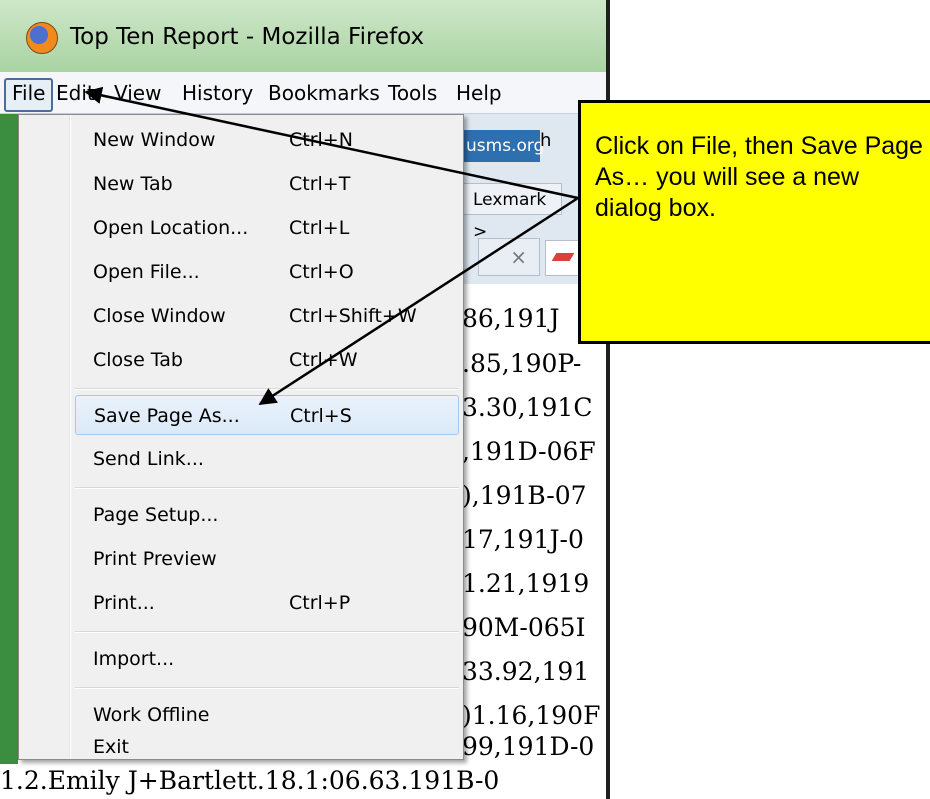  What do you see at coordinates (331, 143) in the screenshot?
I see `arrow-to-file-menu` at bounding box center [331, 143].